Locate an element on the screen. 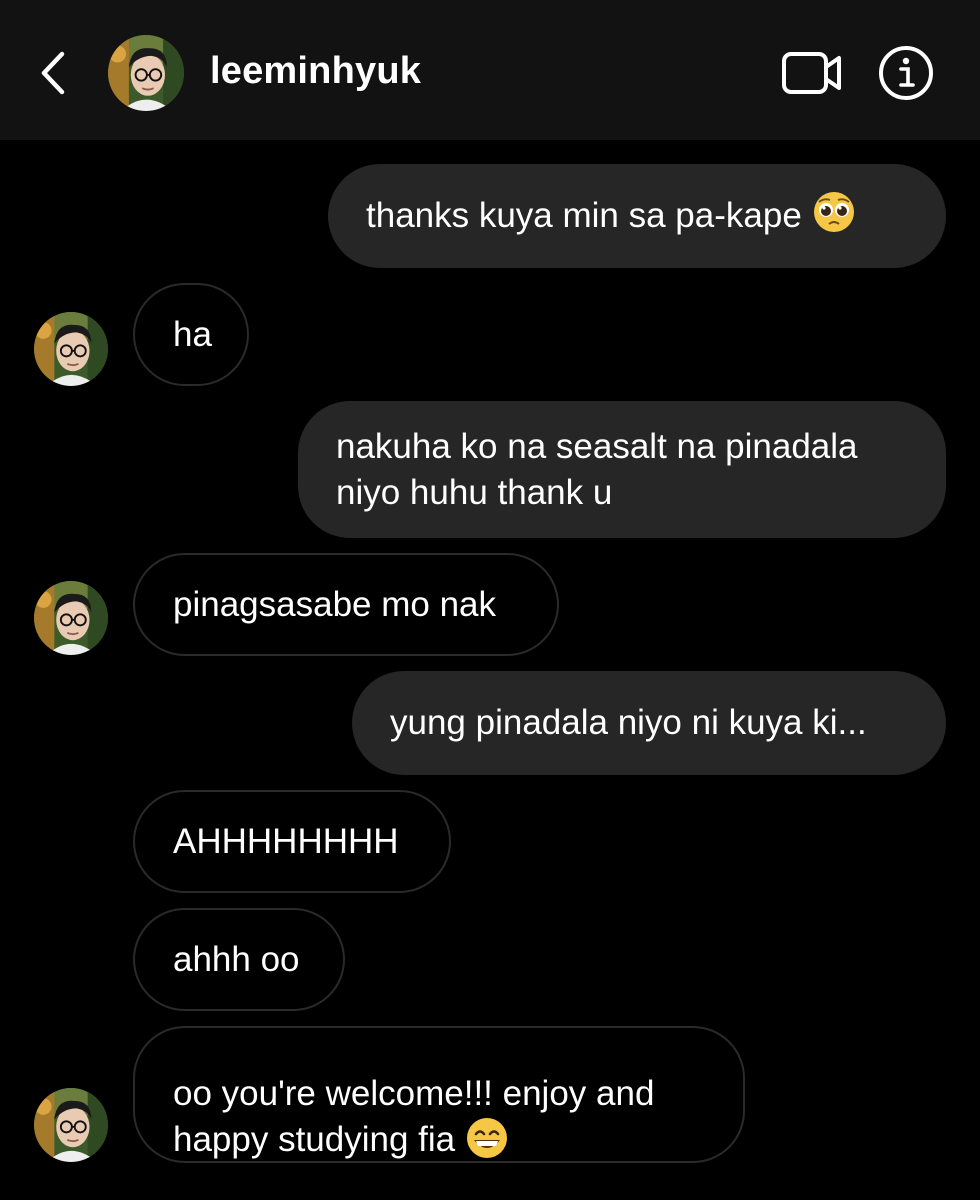 This screenshot has height=1200, width=980. message-bubble-outgoing: thanks kuya min sa pa-kape is located at coordinates (637, 216).